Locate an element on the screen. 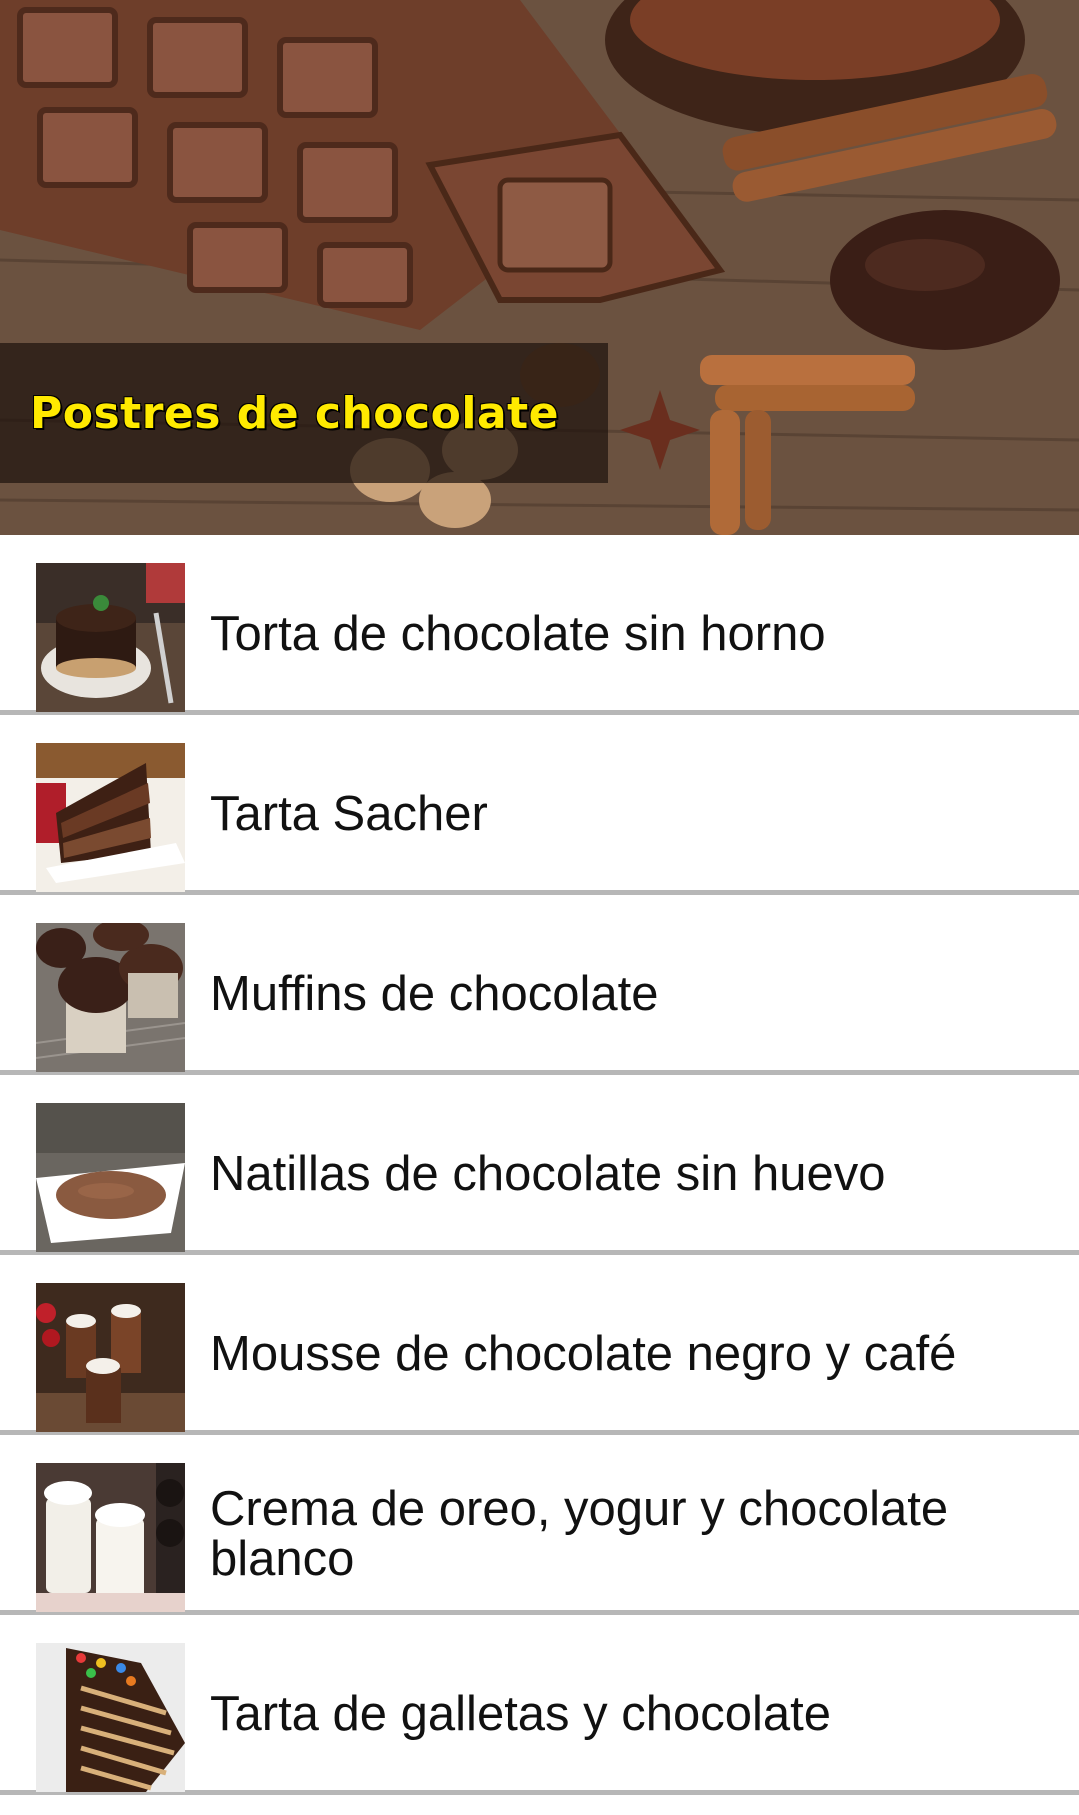  list-item-label: Torta de chocolate sin horno is located at coordinates (518, 633).